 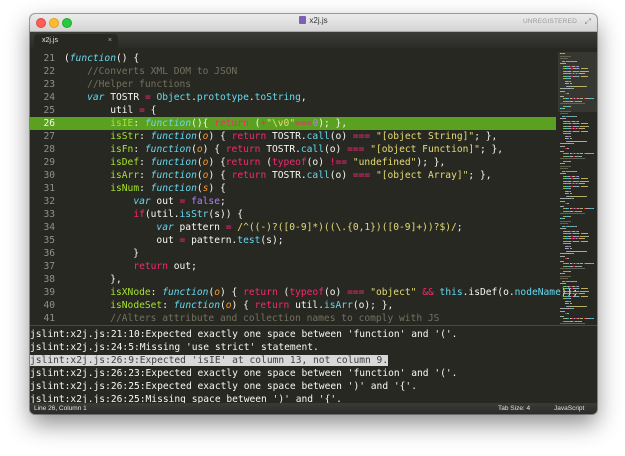 I want to click on cursor-position: Line 26, Column 1, so click(x=60, y=408).